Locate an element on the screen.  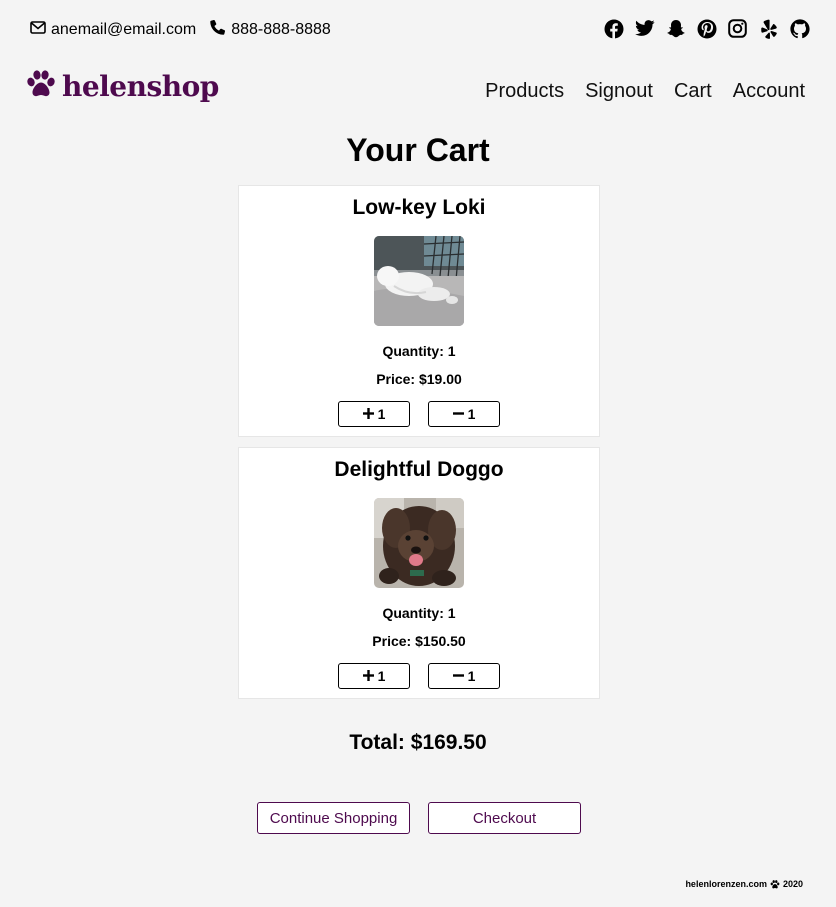
product-price: Price: $19.00 is located at coordinates (419, 379).